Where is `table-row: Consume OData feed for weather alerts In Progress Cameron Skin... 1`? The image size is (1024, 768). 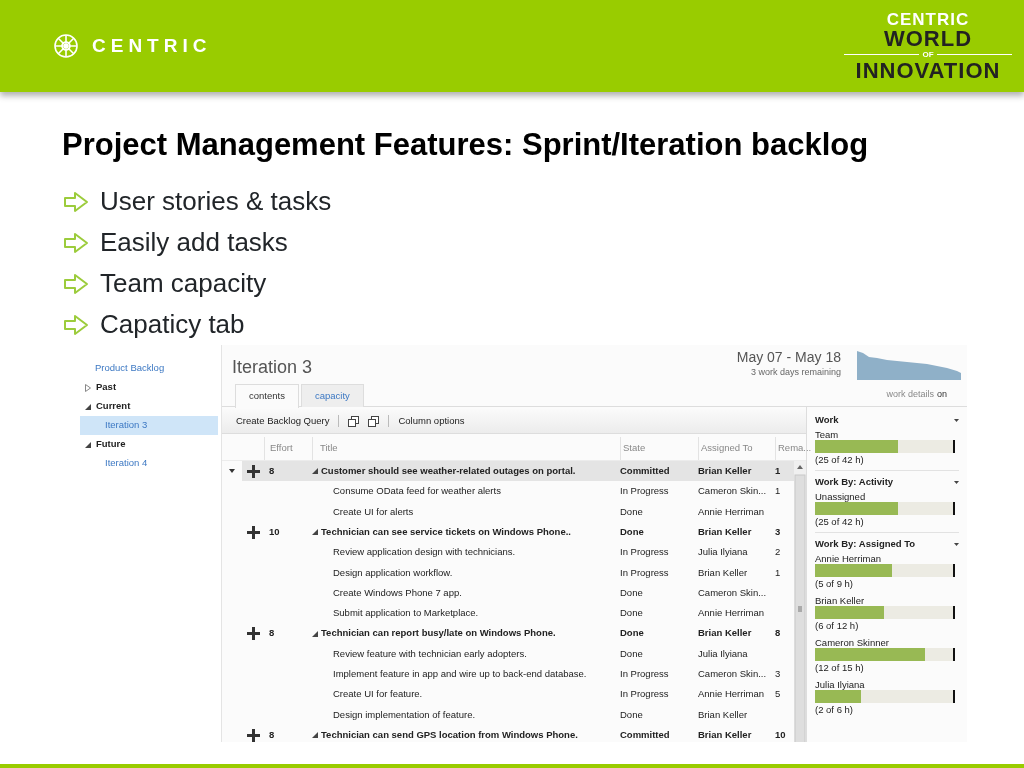
table-row: Consume OData feed for weather alerts In Progress Cameron Skin... 1 is located at coordinates (518, 491).